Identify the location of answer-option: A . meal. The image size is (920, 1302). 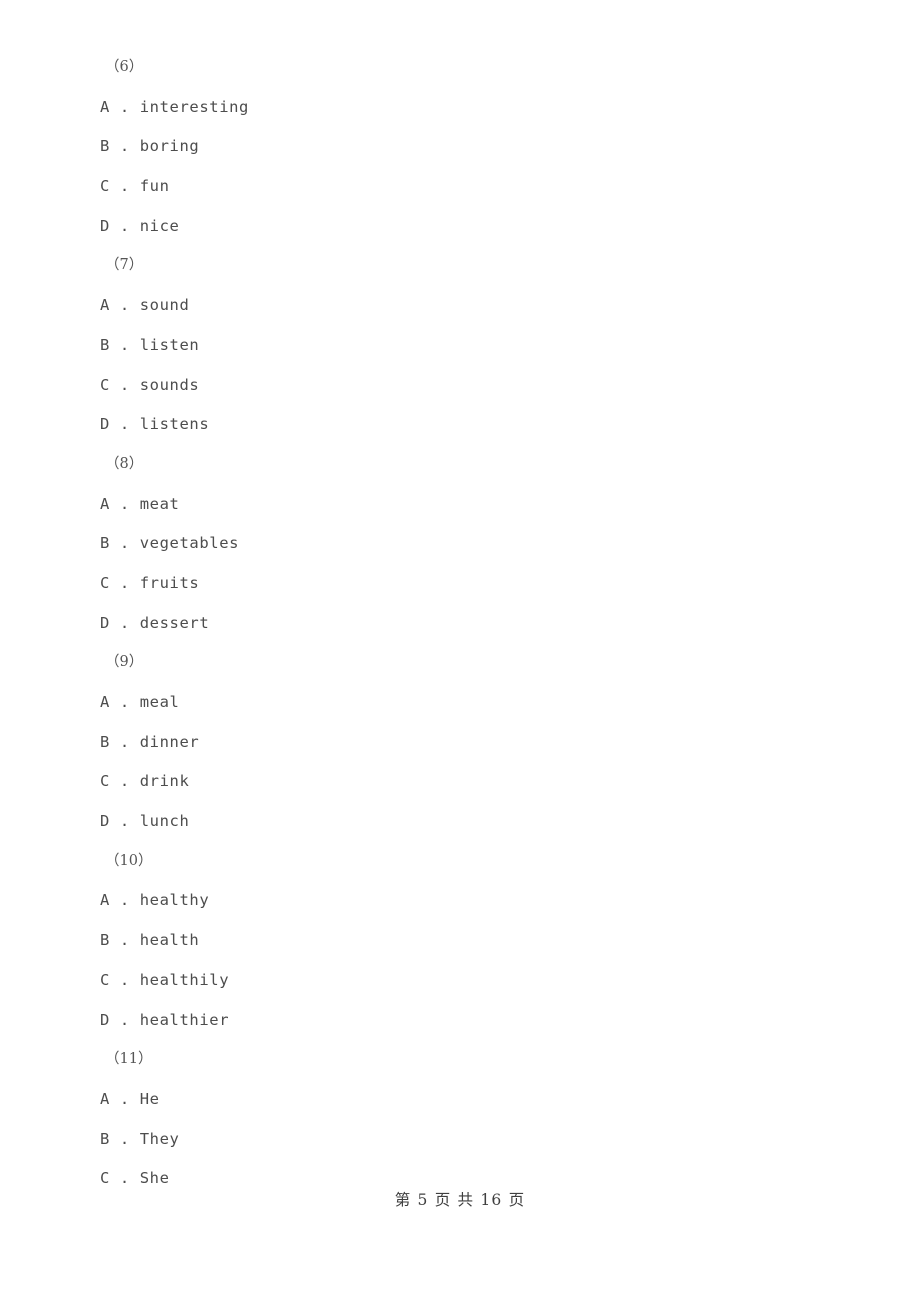
(480, 703).